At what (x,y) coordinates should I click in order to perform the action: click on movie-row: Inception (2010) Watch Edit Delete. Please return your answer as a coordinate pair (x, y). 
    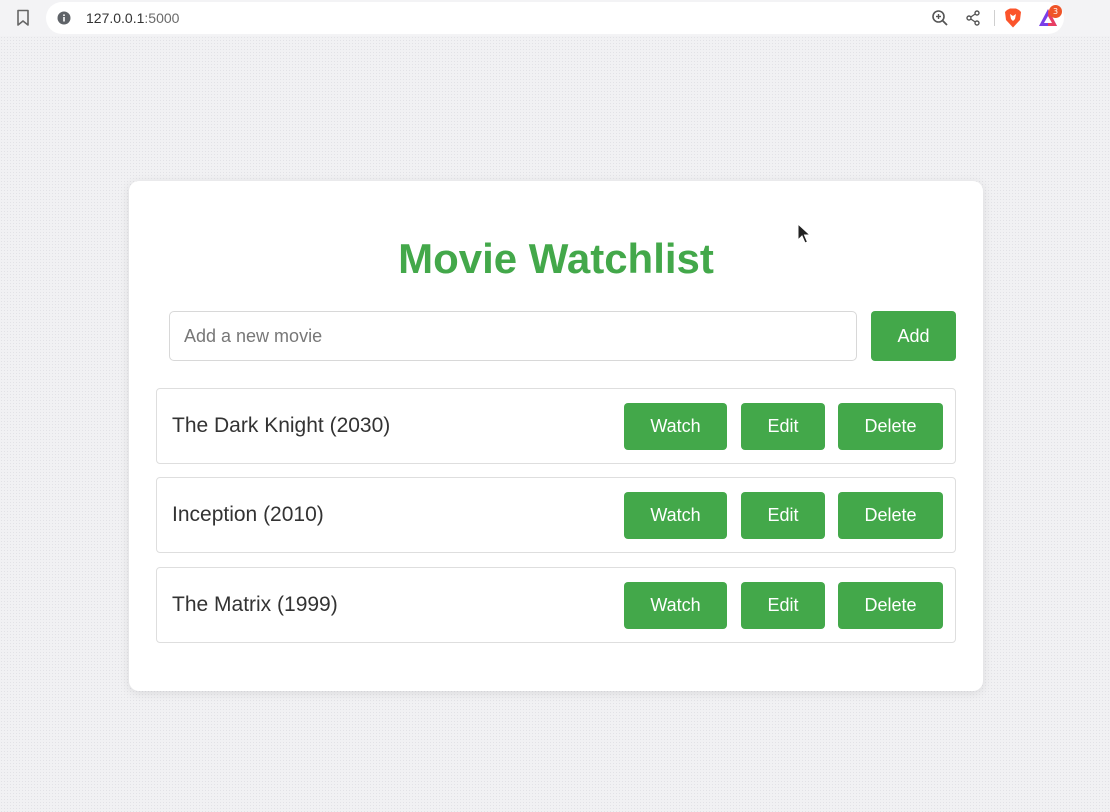
    Looking at the image, I should click on (556, 515).